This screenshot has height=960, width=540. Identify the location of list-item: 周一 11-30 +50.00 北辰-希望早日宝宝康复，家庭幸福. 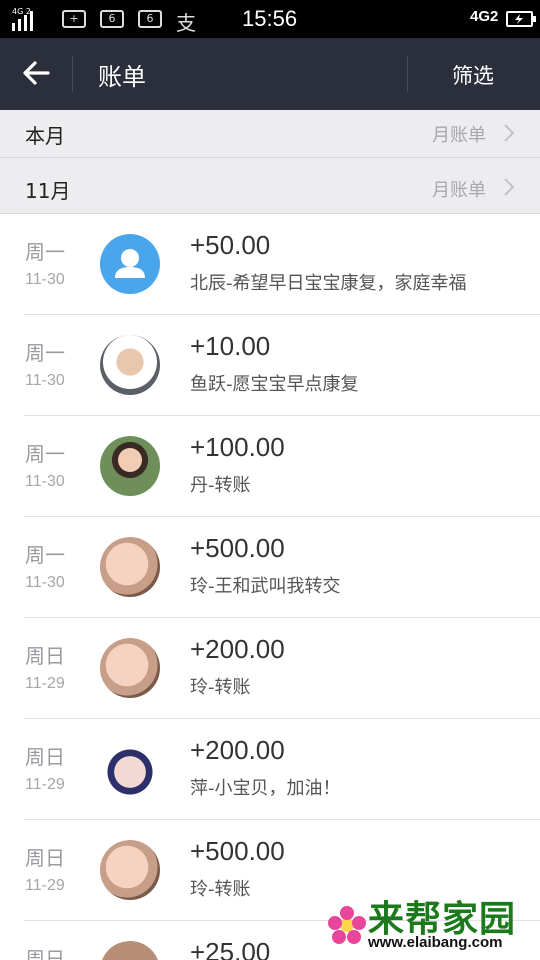
(270, 264).